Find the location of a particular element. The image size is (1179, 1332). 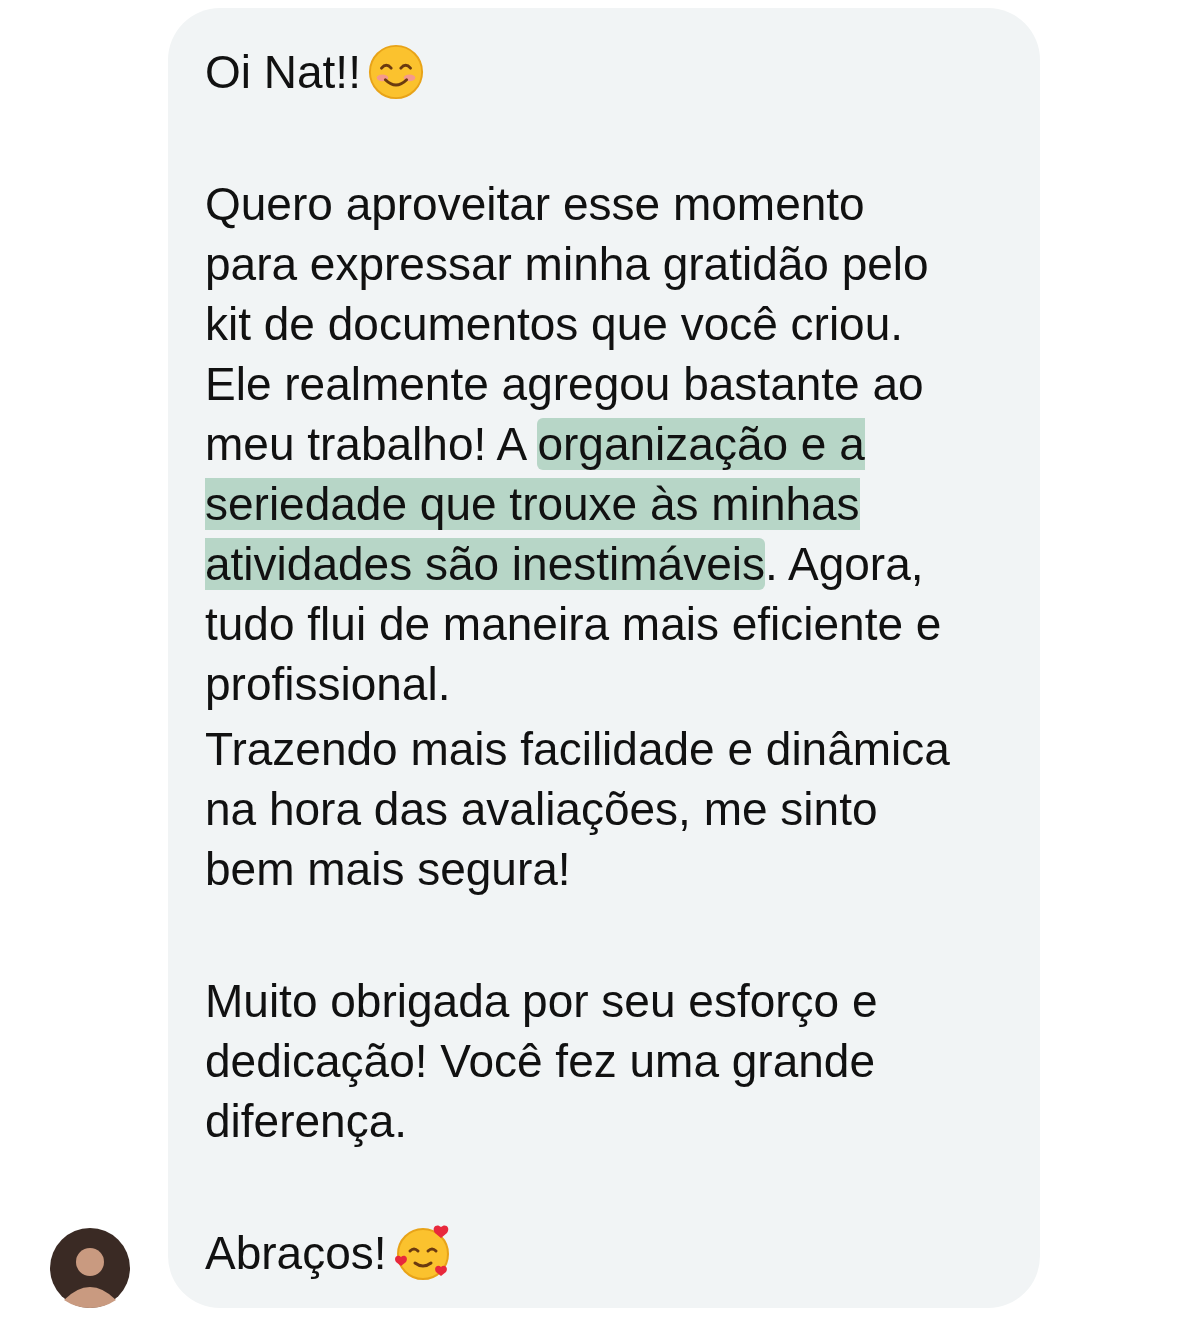

message-text: Abraços! is located at coordinates (296, 1253).